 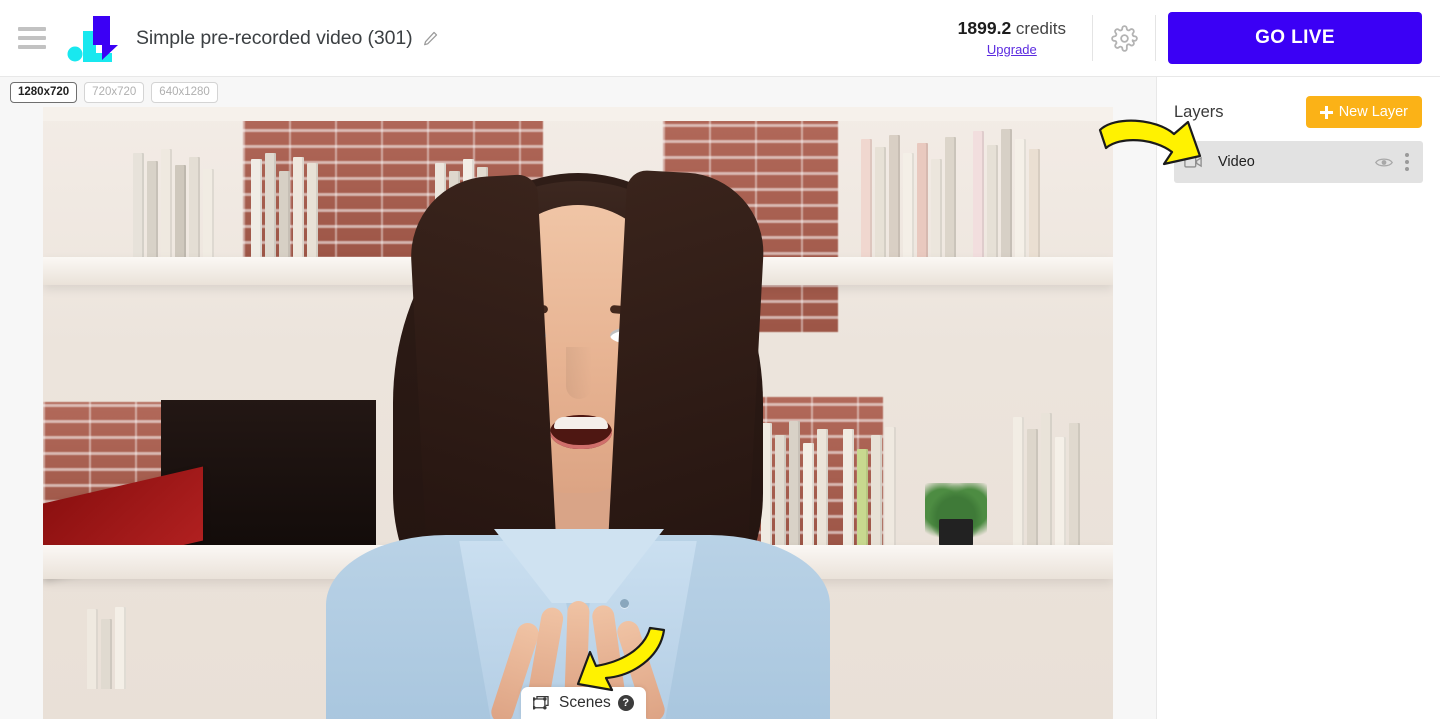 I want to click on layer-actions, so click(x=1393, y=162).